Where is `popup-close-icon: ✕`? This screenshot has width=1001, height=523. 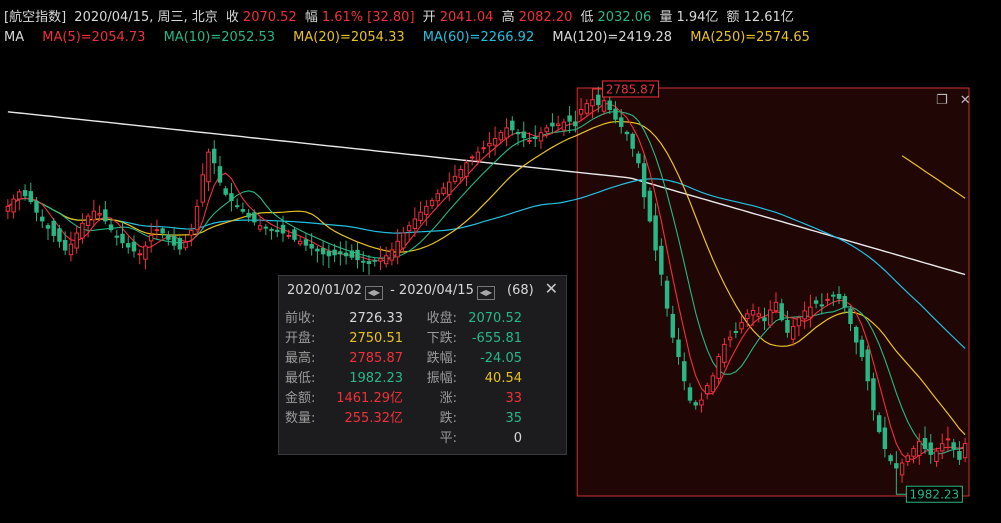 popup-close-icon: ✕ is located at coordinates (551, 288).